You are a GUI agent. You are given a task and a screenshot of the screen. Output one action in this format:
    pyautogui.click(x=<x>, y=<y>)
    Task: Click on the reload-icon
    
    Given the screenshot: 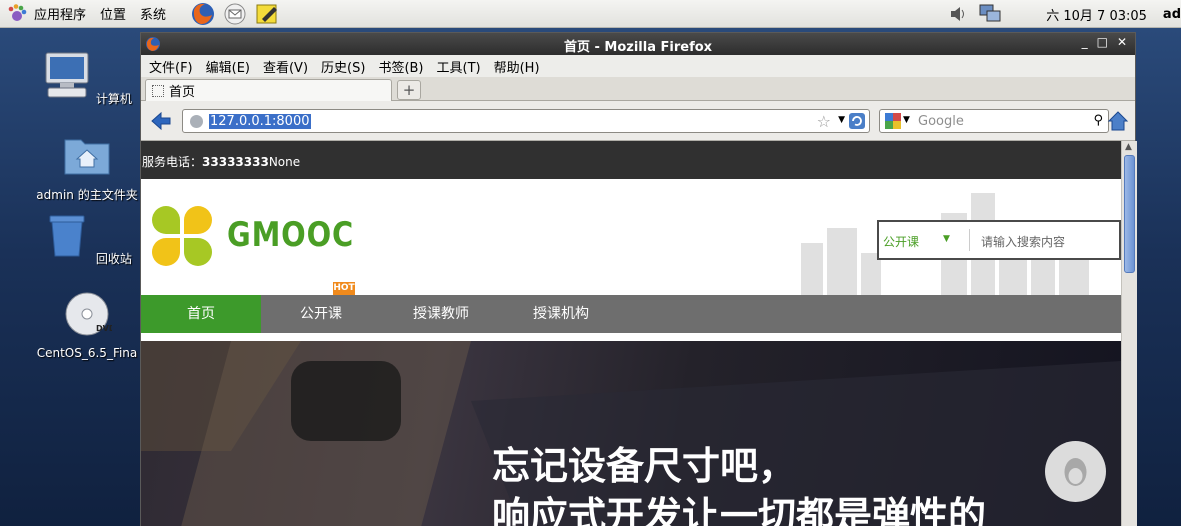 What is the action you would take?
    pyautogui.click(x=857, y=121)
    